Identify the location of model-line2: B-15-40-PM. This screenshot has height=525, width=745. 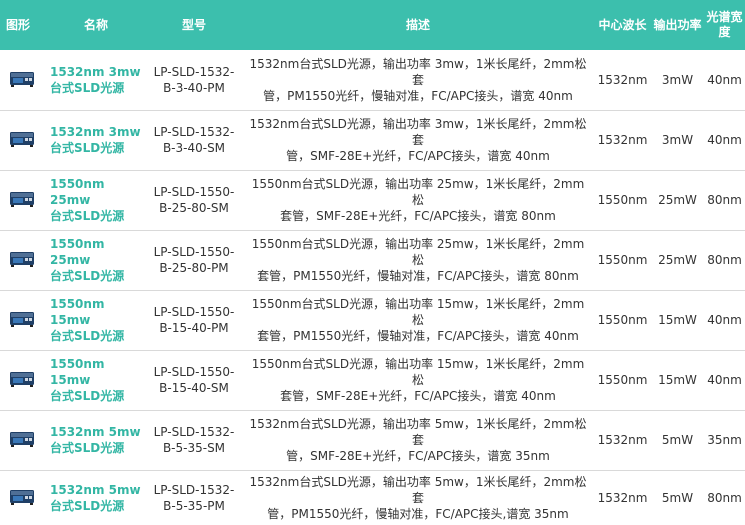
(194, 328).